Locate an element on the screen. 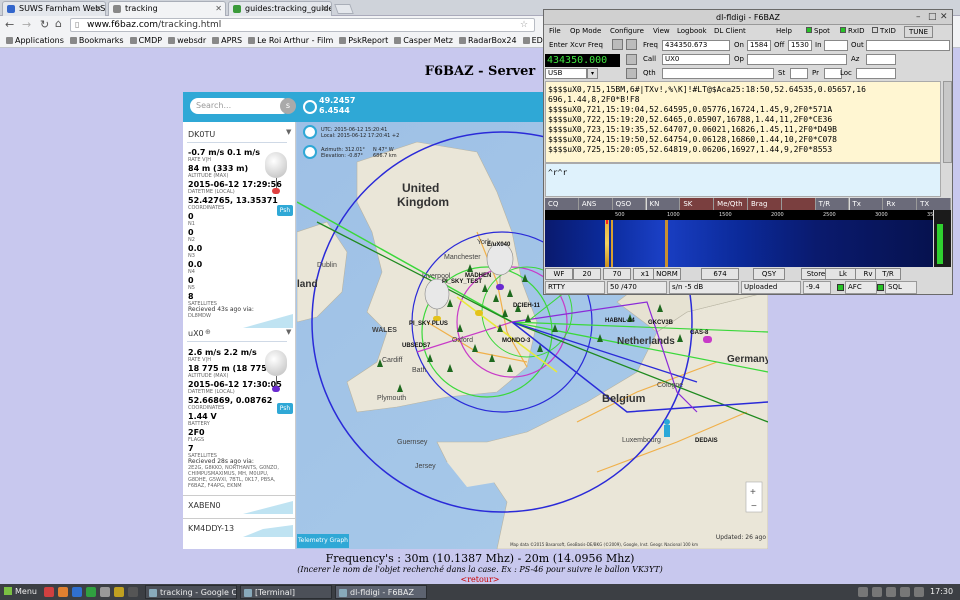 The width and height of the screenshot is (960, 600). macro-button: QSO is located at coordinates (629, 204).